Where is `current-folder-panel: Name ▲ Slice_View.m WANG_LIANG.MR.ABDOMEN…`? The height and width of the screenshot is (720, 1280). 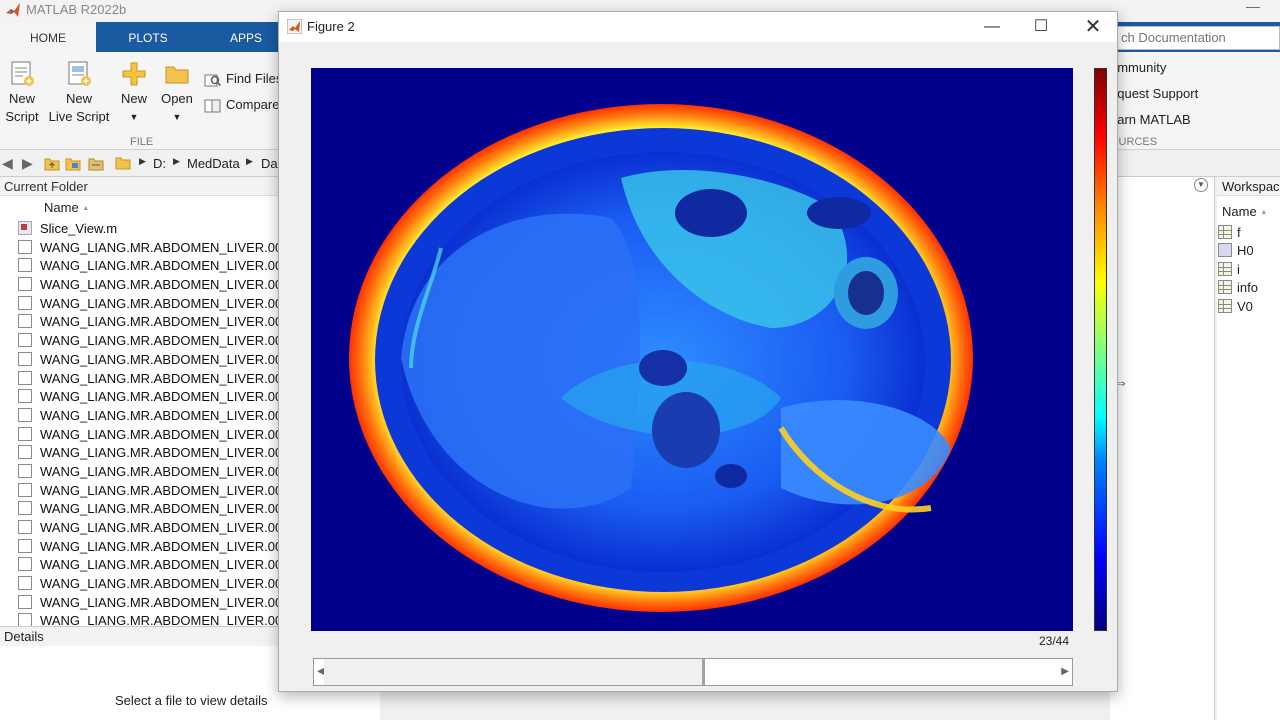 current-folder-panel: Name ▲ Slice_View.m WANG_LIANG.MR.ABDOMEN… is located at coordinates (140, 411).